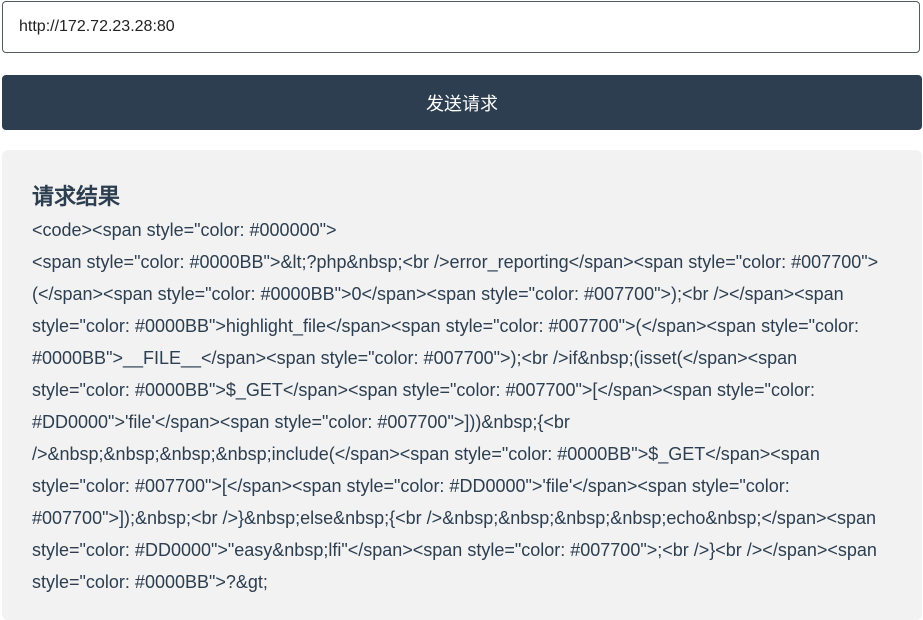  I want to click on result-line: <code><span style="color: #000000">, so click(184, 230).